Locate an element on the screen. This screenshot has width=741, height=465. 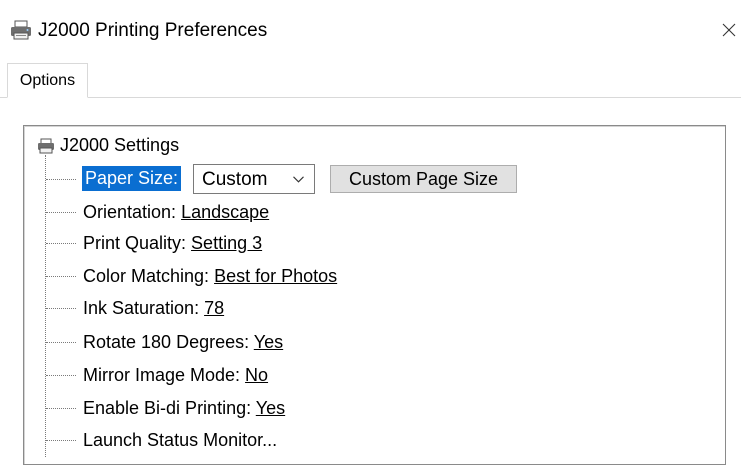
paper-size-value: Custom is located at coordinates (235, 179).